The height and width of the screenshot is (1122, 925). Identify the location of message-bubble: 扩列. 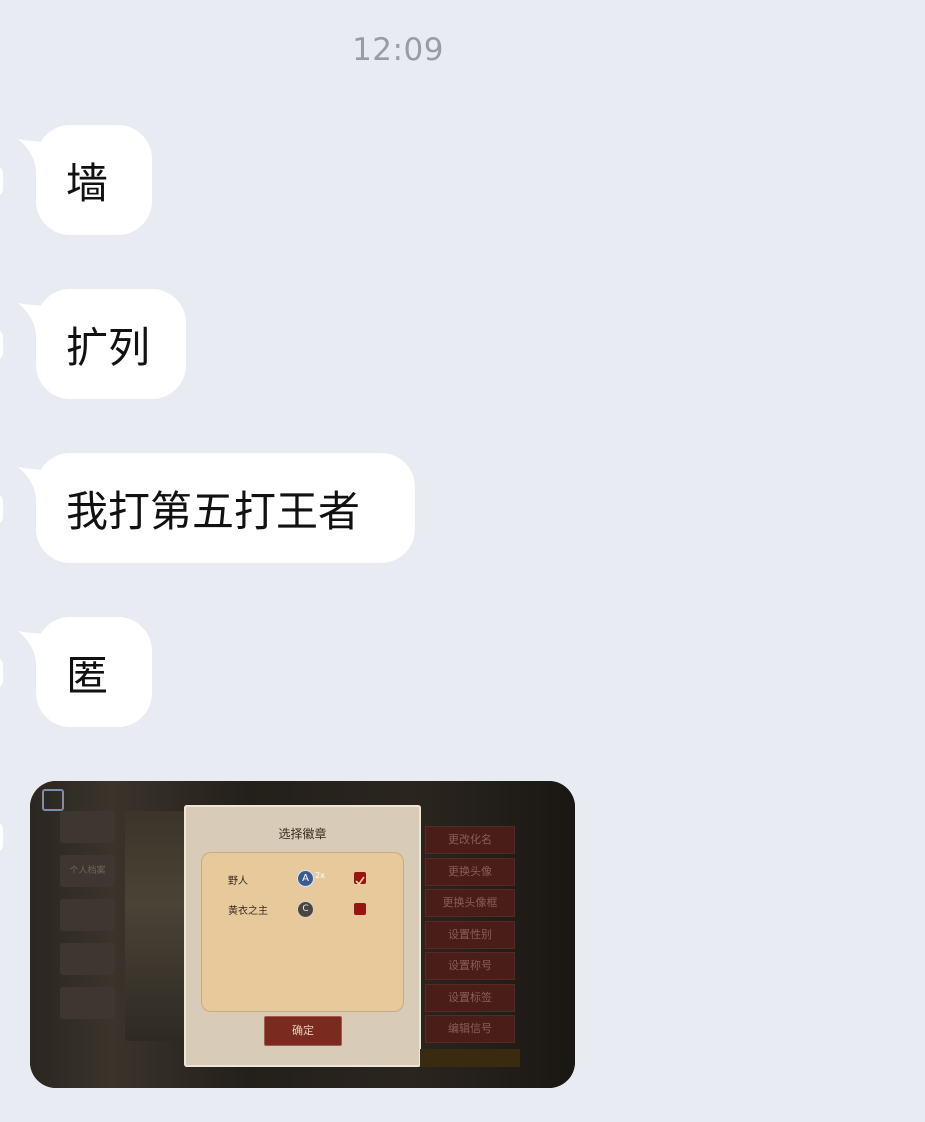
(102, 344).